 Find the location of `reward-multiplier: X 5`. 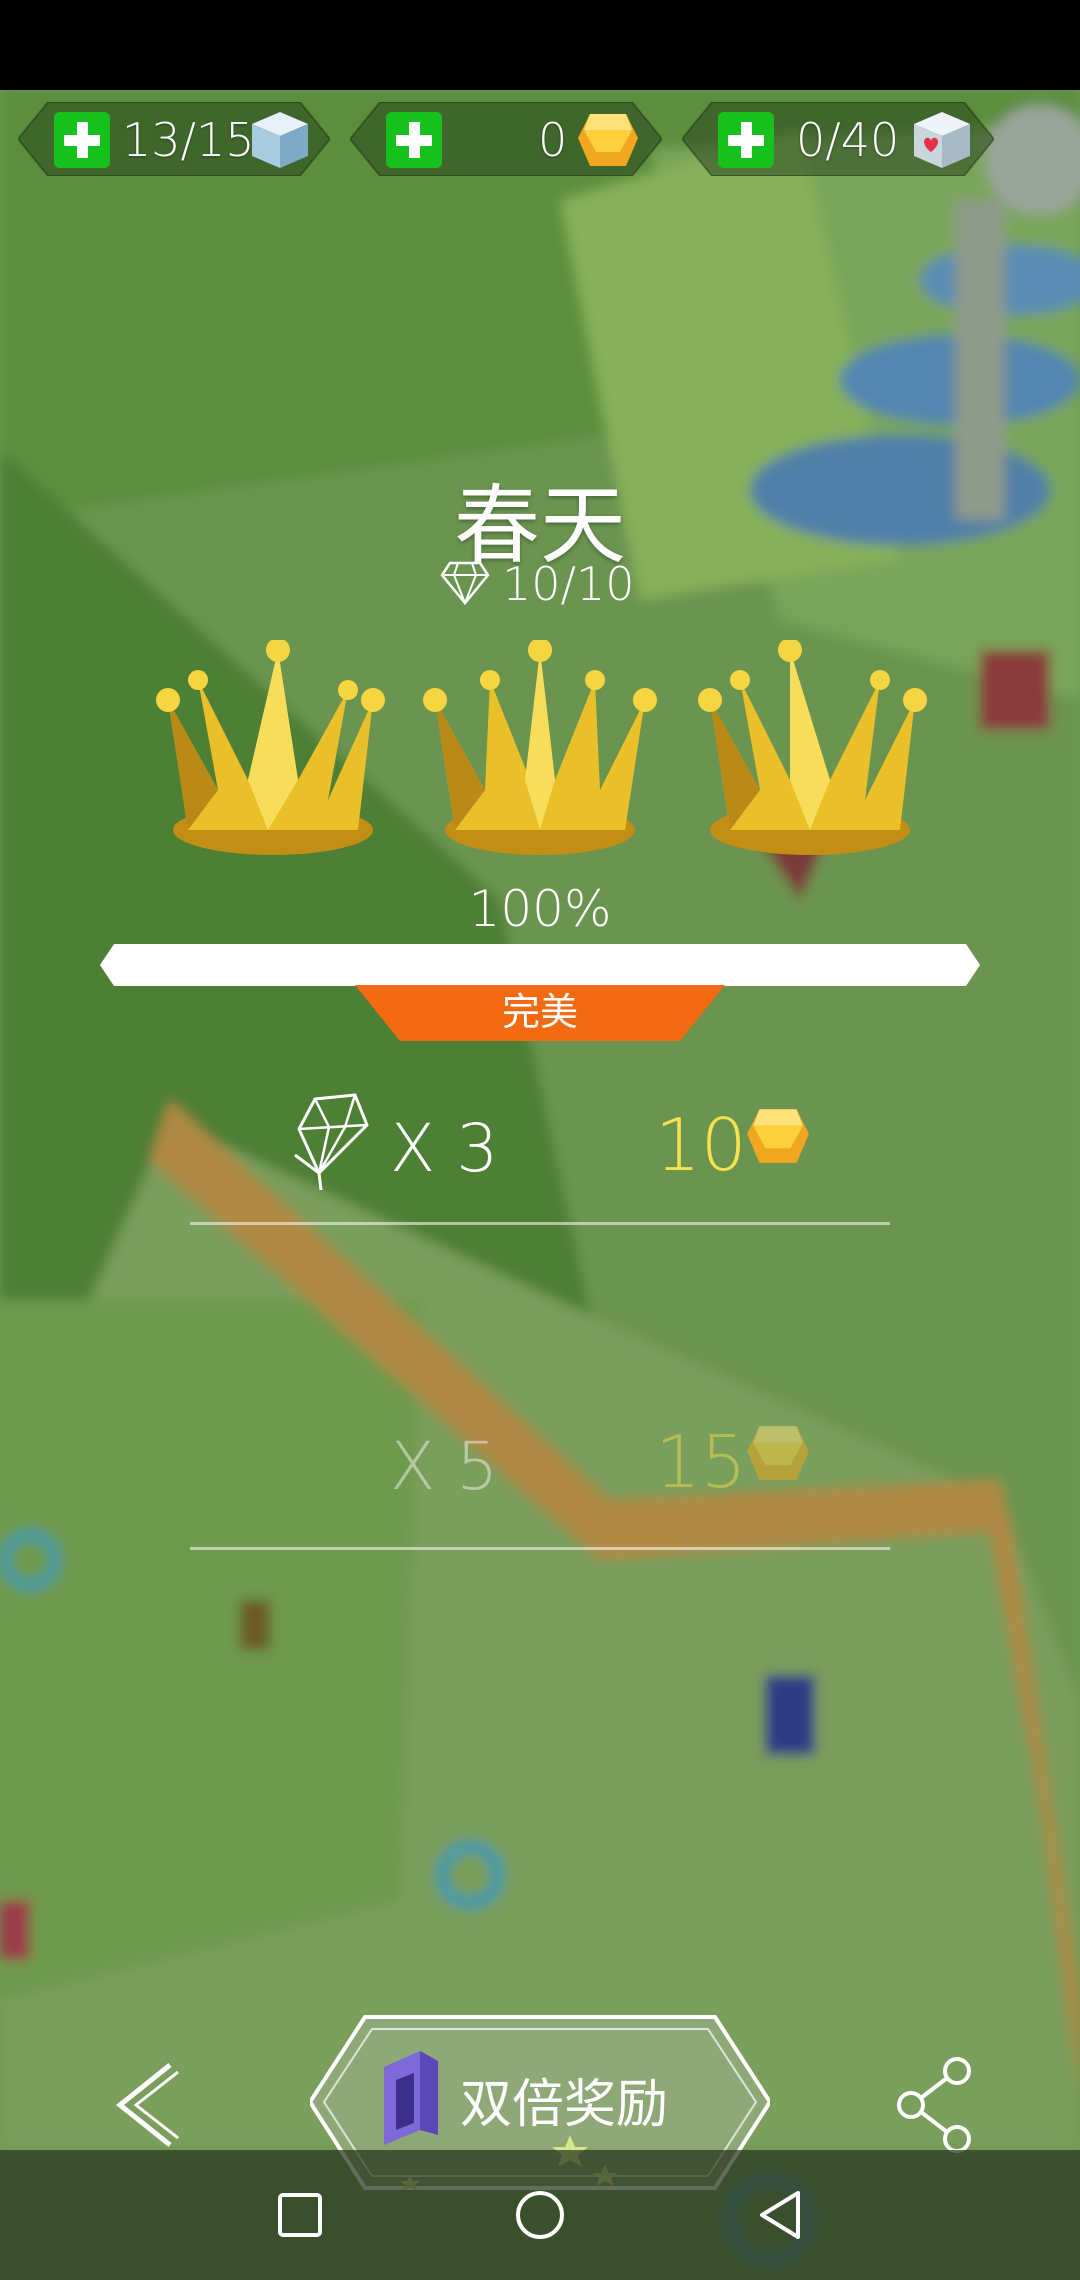

reward-multiplier: X 5 is located at coordinates (444, 1466).